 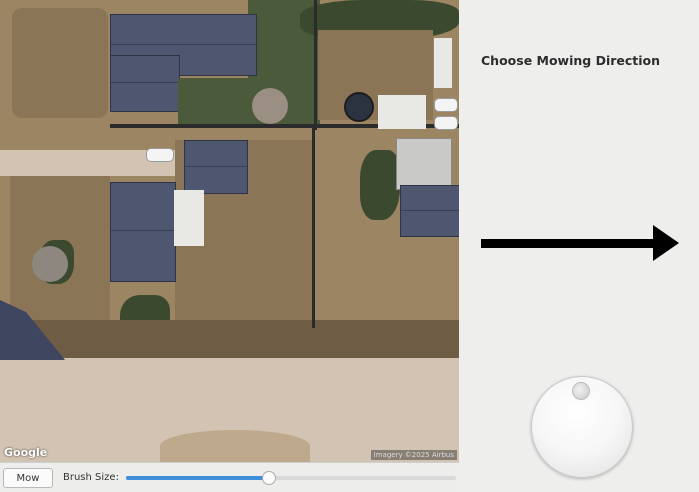 I want to click on trees, so click(x=380, y=185).